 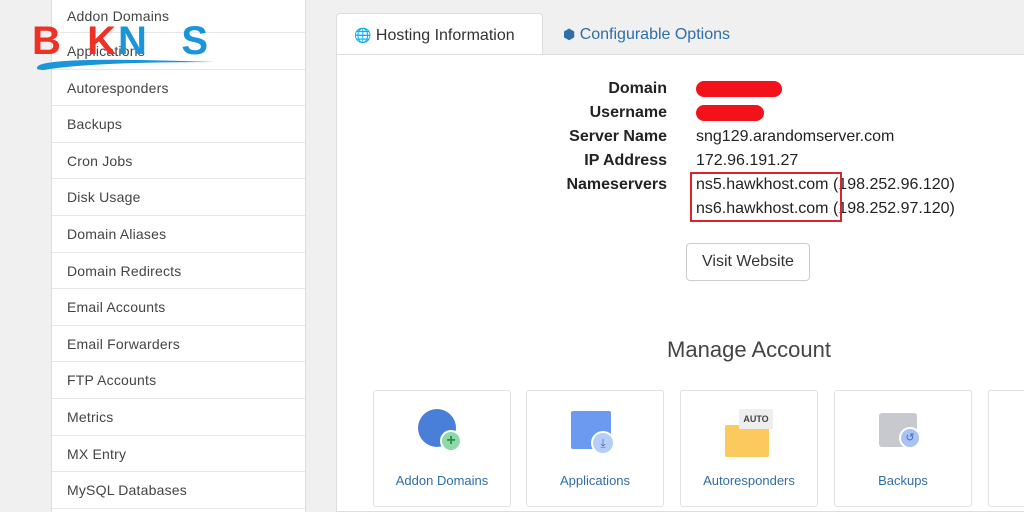 I want to click on globe-plus-icon: +, so click(x=443, y=433).